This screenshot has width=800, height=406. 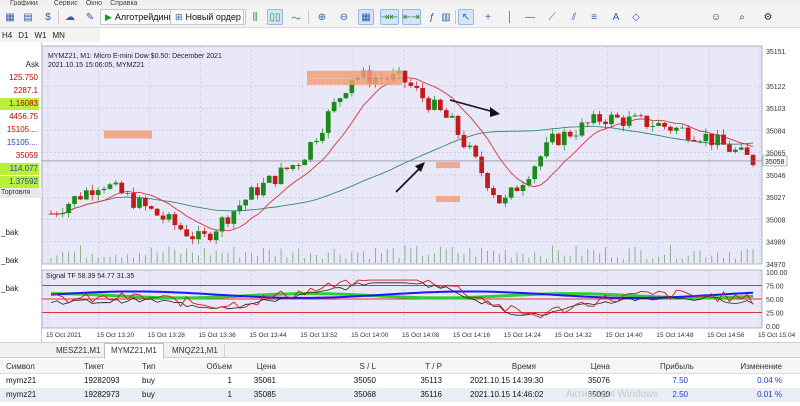 What do you see at coordinates (19, 78) in the screenshot?
I see `quote-row: 125.750` at bounding box center [19, 78].